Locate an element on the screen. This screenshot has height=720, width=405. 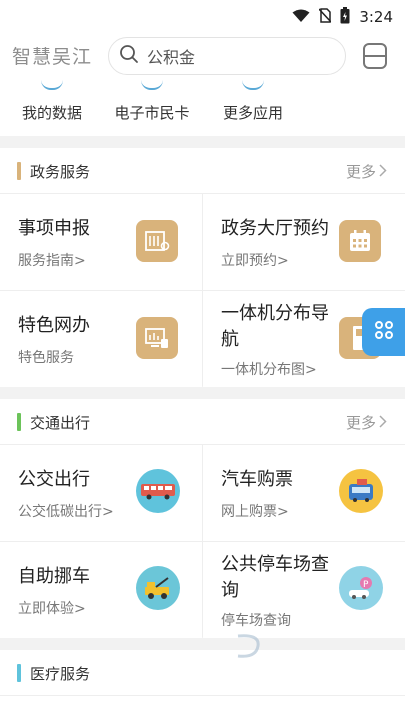
service-name: 公共停车场查询 is located at coordinates (275, 577).